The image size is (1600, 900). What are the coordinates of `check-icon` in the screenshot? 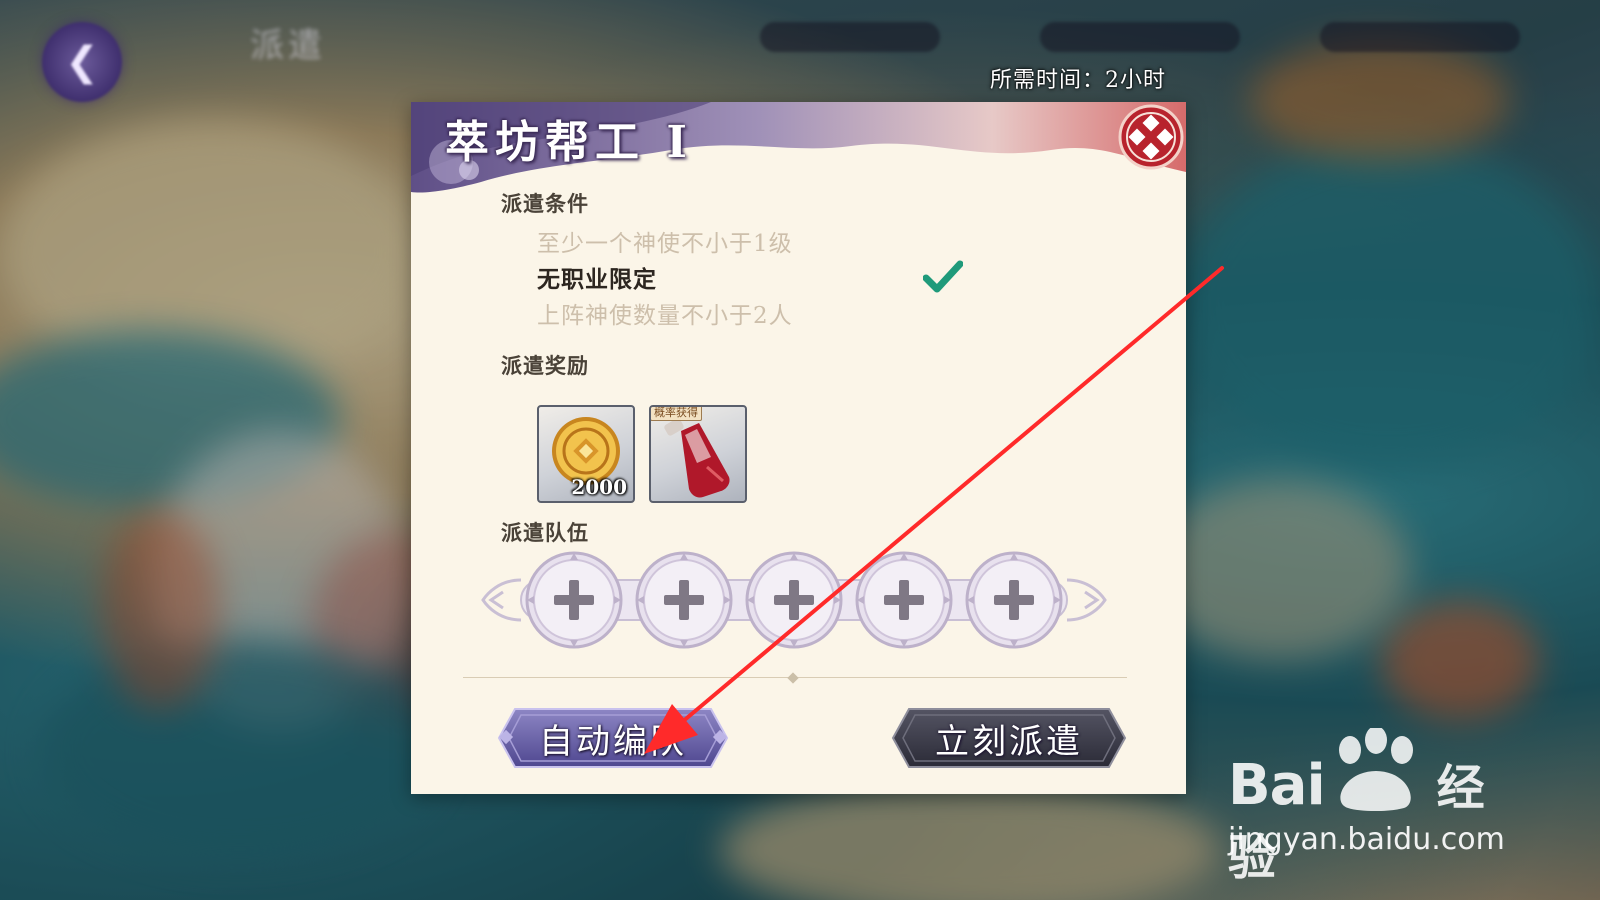 It's located at (943, 276).